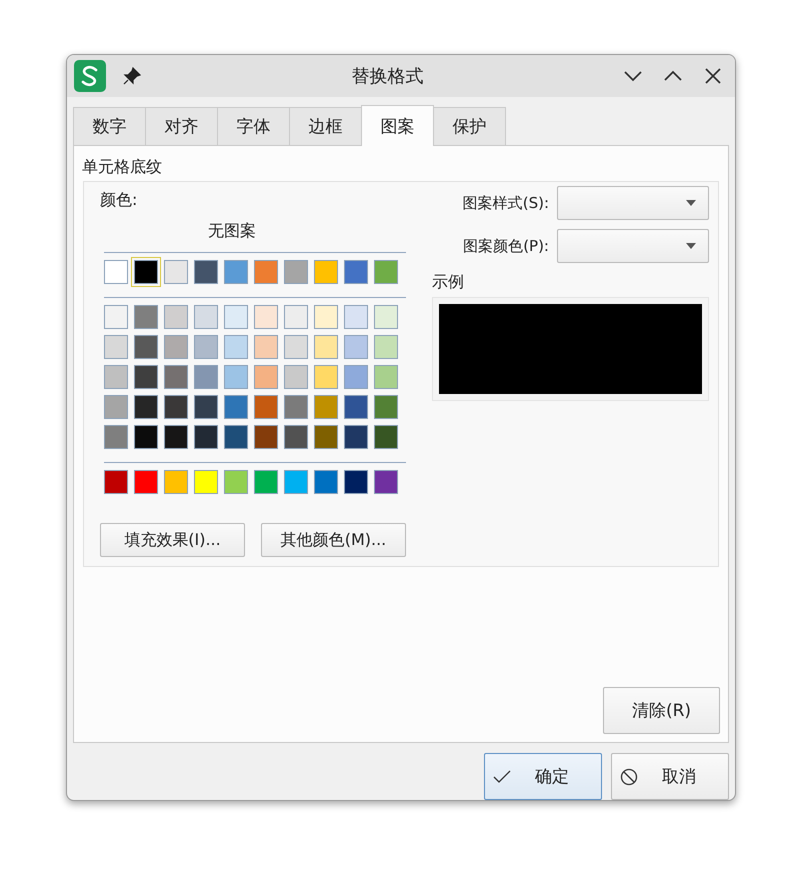 The height and width of the screenshot is (878, 801). Describe the element at coordinates (629, 777) in the screenshot. I see `prohibited-icon` at that location.